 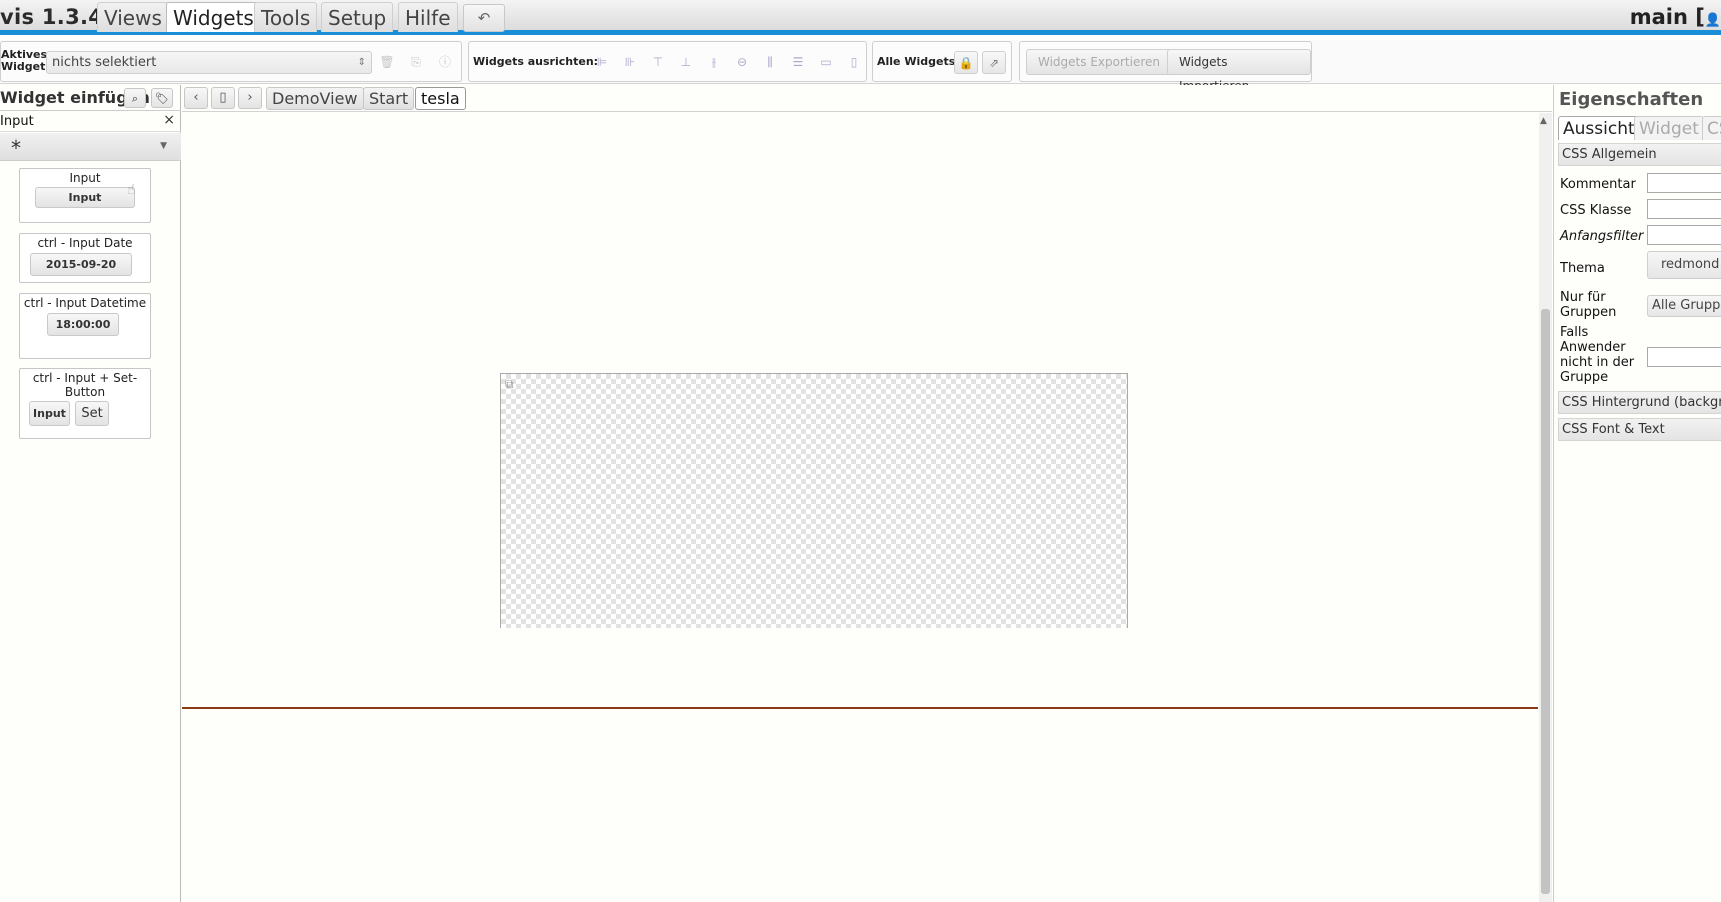 I want to click on widget-card-input-datetime: ctrl - Input Datetime 18:00:00, so click(x=85, y=326).